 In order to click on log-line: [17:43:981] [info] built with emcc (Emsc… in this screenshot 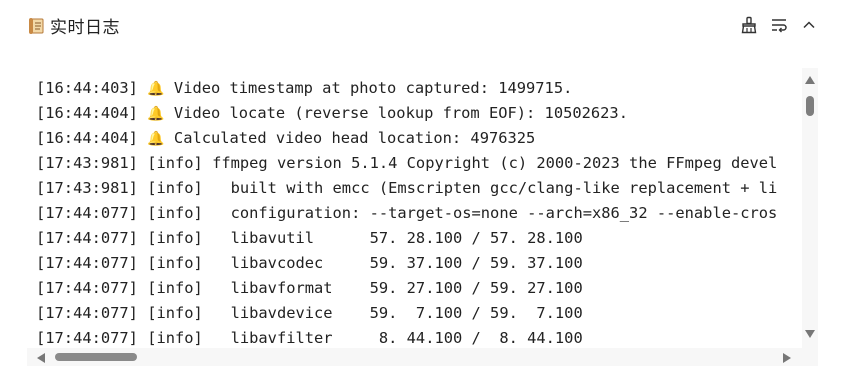, I will do `click(406, 188)`.